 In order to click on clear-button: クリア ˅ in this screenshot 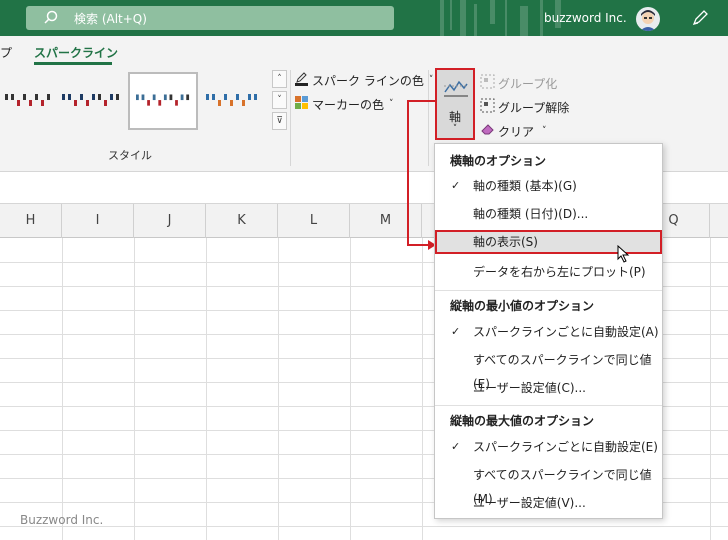, I will do `click(513, 131)`.